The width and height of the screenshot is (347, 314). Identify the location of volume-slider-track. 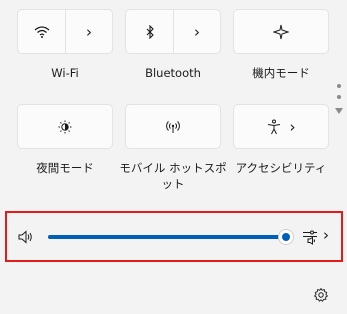
(167, 237).